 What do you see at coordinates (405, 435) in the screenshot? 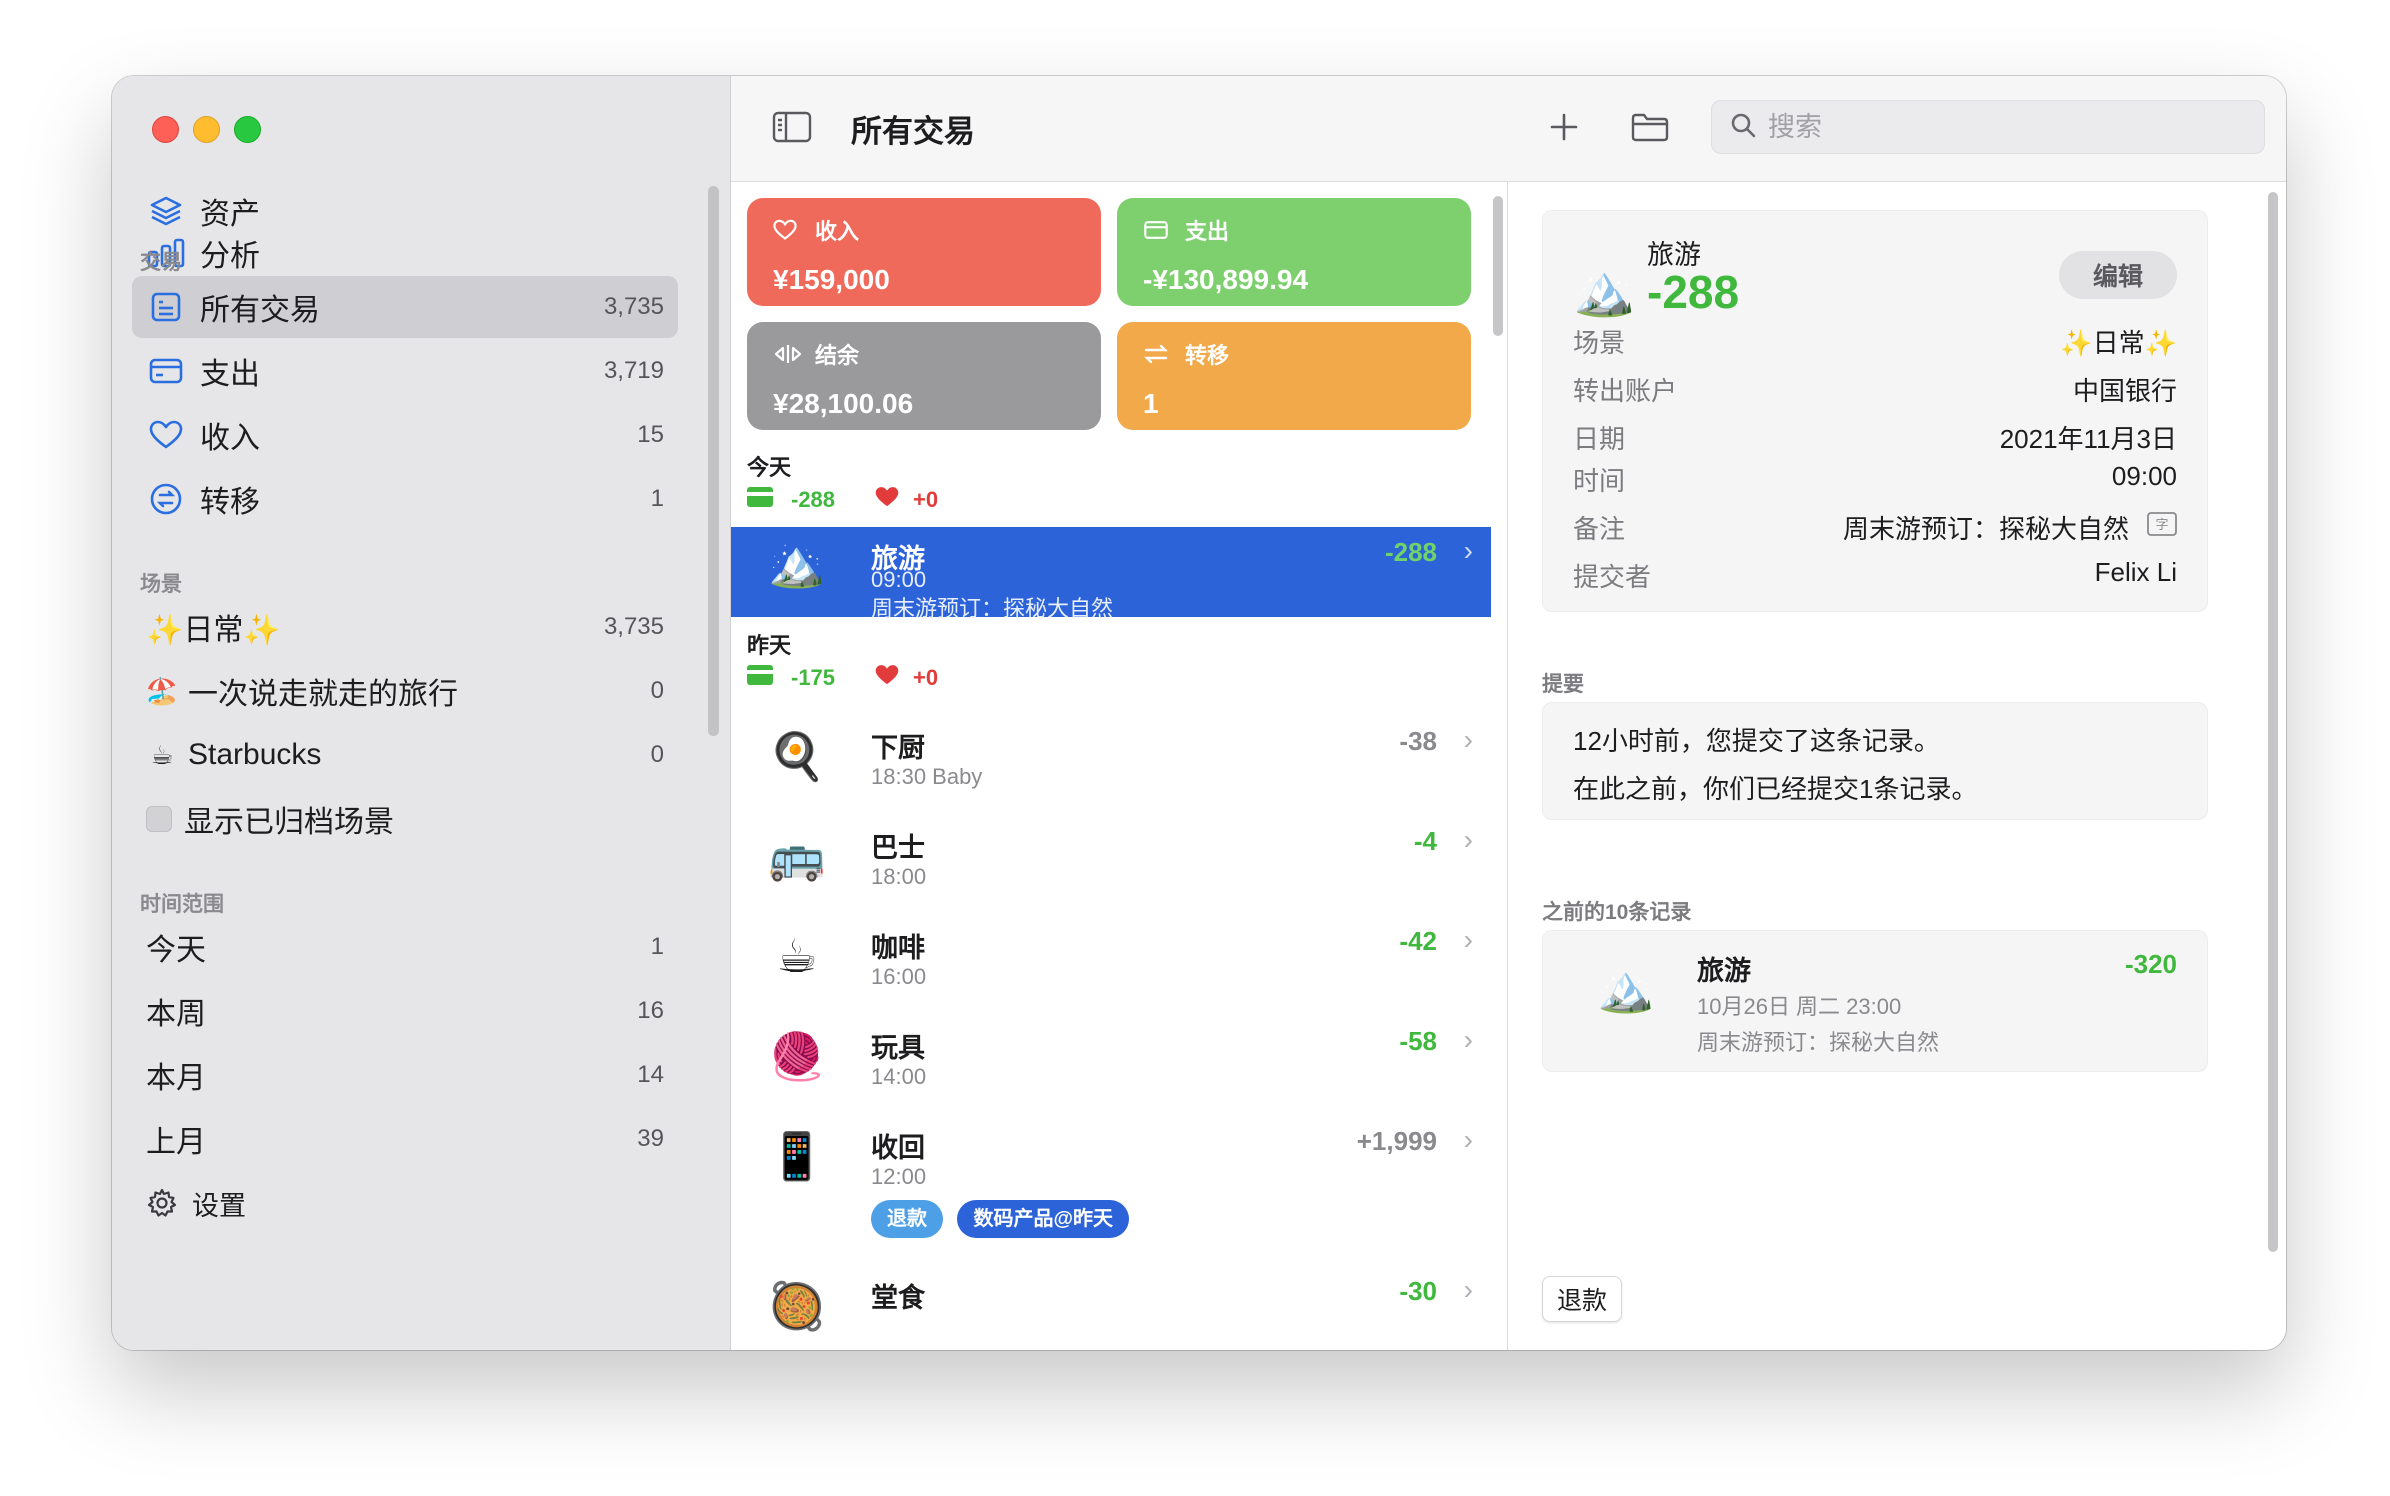
I see `sidebar-item-income: 收入 15` at bounding box center [405, 435].